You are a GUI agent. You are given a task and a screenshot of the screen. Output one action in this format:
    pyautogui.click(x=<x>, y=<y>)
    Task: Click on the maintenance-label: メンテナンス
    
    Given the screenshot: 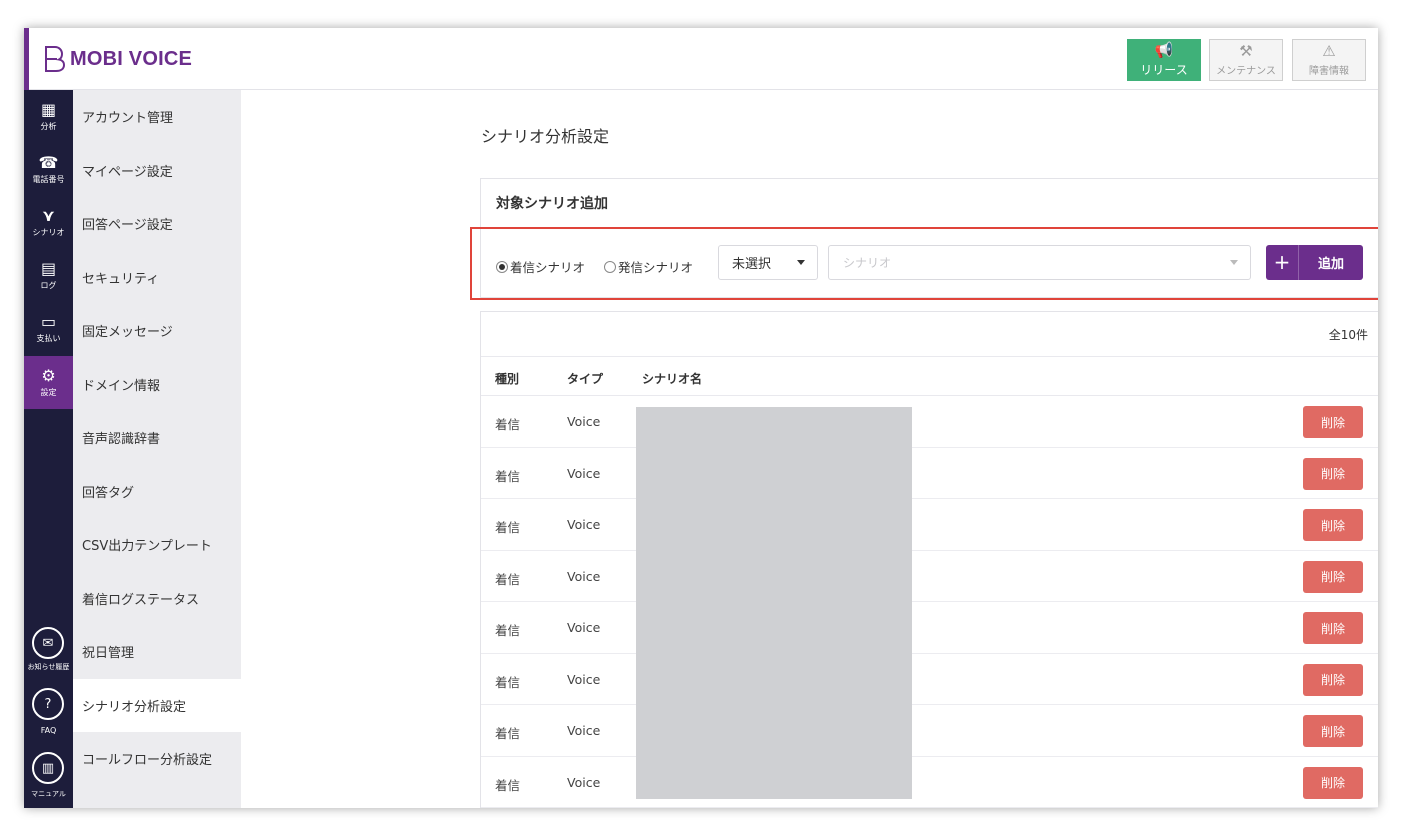 What is the action you would take?
    pyautogui.click(x=1246, y=71)
    